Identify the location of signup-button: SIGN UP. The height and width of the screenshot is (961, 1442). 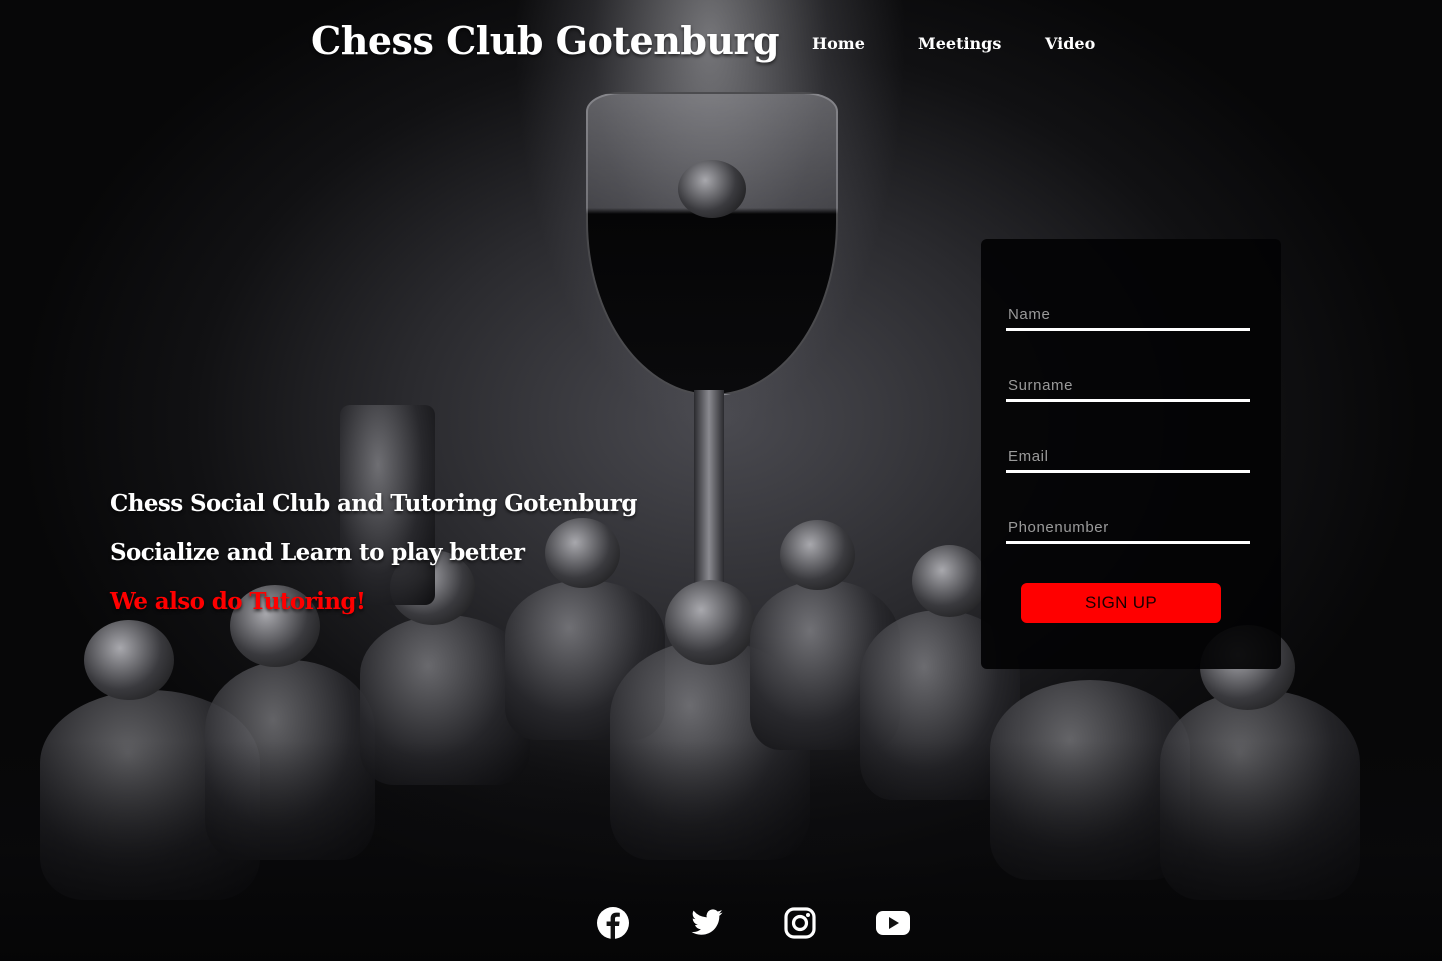
(1121, 603).